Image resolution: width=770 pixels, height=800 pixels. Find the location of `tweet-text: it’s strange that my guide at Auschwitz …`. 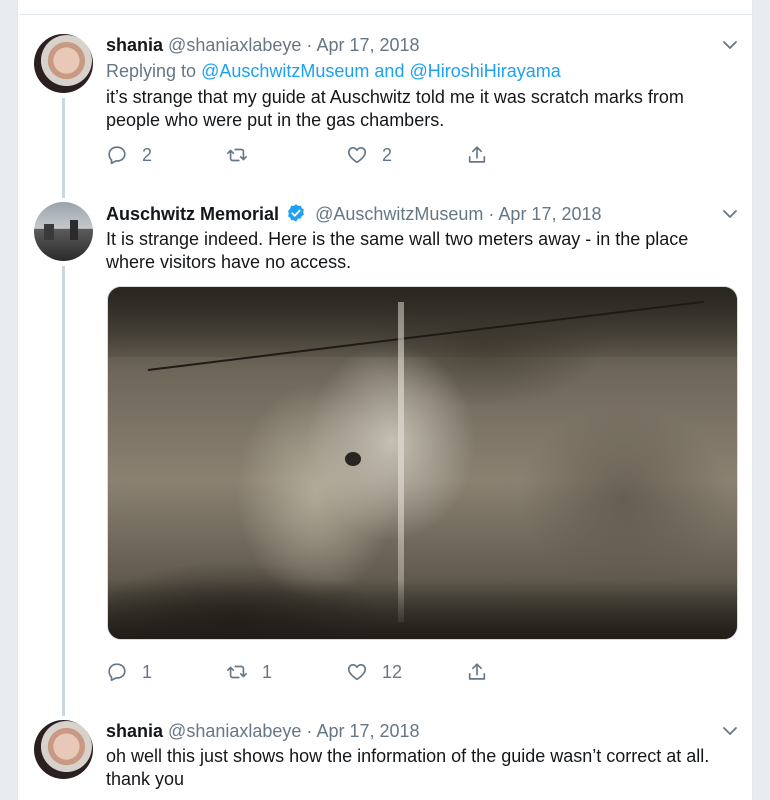

tweet-text: it’s strange that my guide at Auschwitz … is located at coordinates (395, 108).